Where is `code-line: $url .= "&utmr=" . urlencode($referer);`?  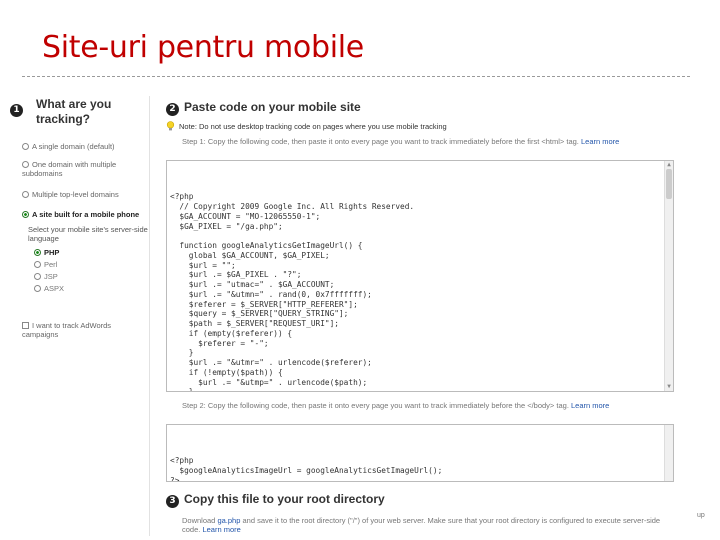 code-line: $url .= "&utmr=" . urlencode($referer); is located at coordinates (271, 362).